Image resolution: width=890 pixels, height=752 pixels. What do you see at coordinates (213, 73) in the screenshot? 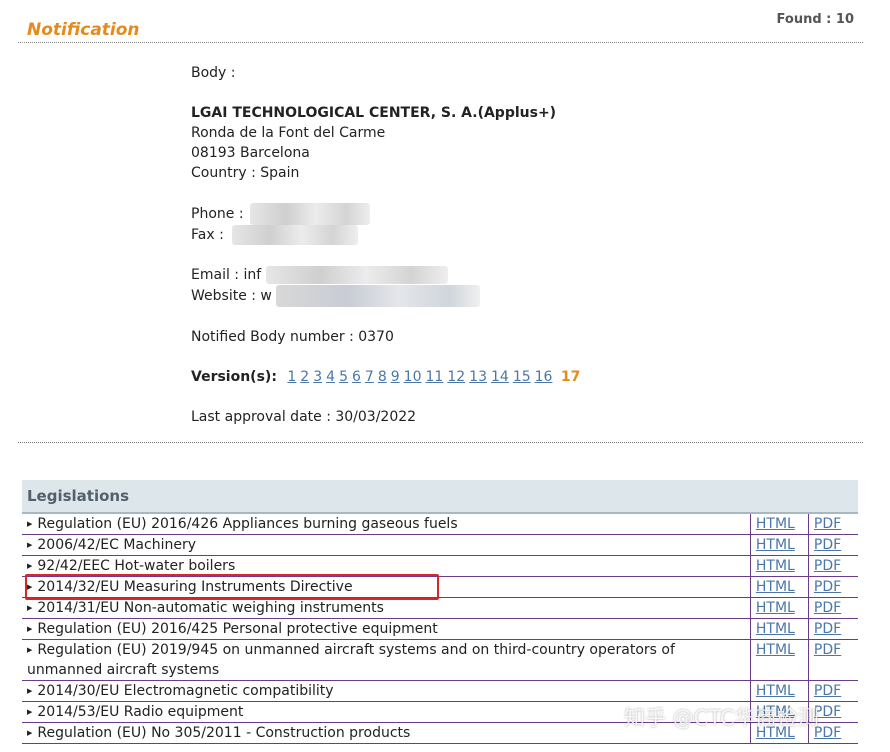
I see `body-label: Body :` at bounding box center [213, 73].